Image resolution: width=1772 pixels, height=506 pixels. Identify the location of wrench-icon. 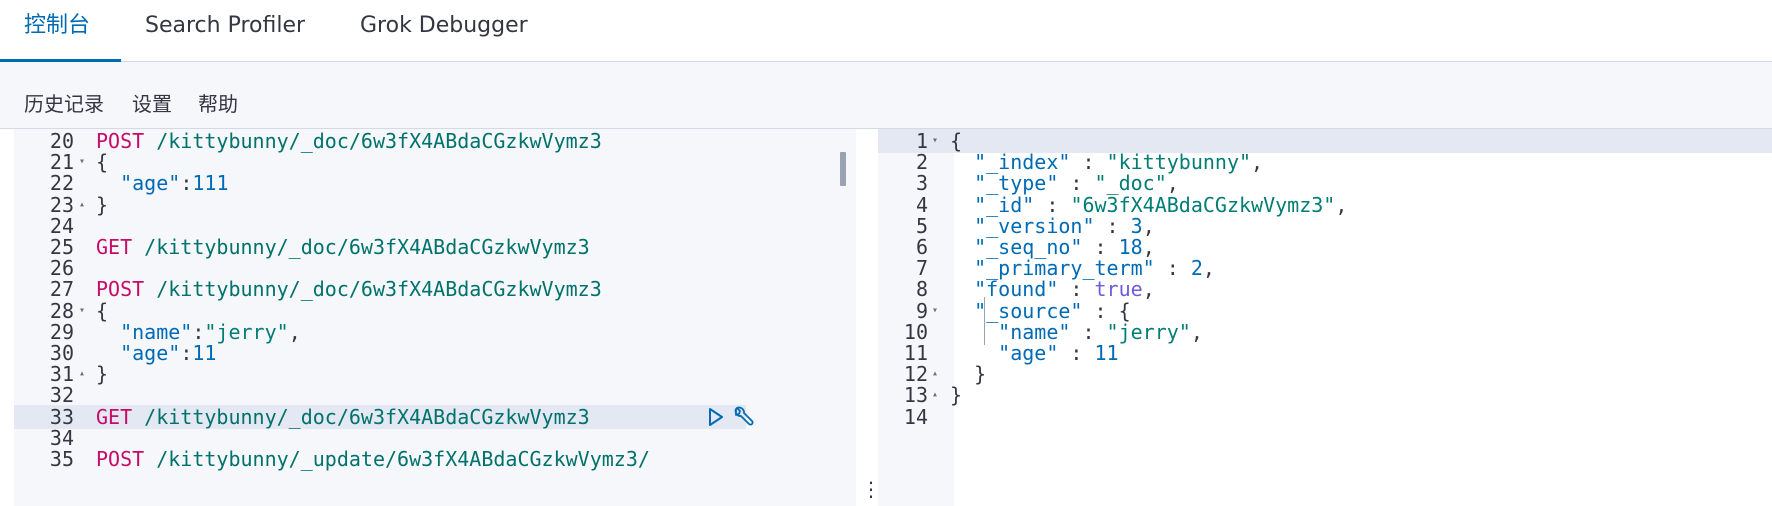
(742, 417).